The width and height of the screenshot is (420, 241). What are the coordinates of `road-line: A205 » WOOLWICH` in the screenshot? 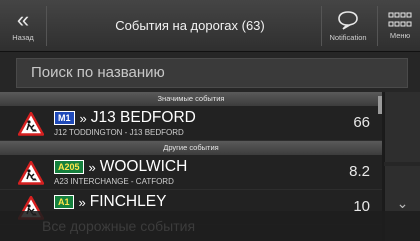 It's located at (120, 167).